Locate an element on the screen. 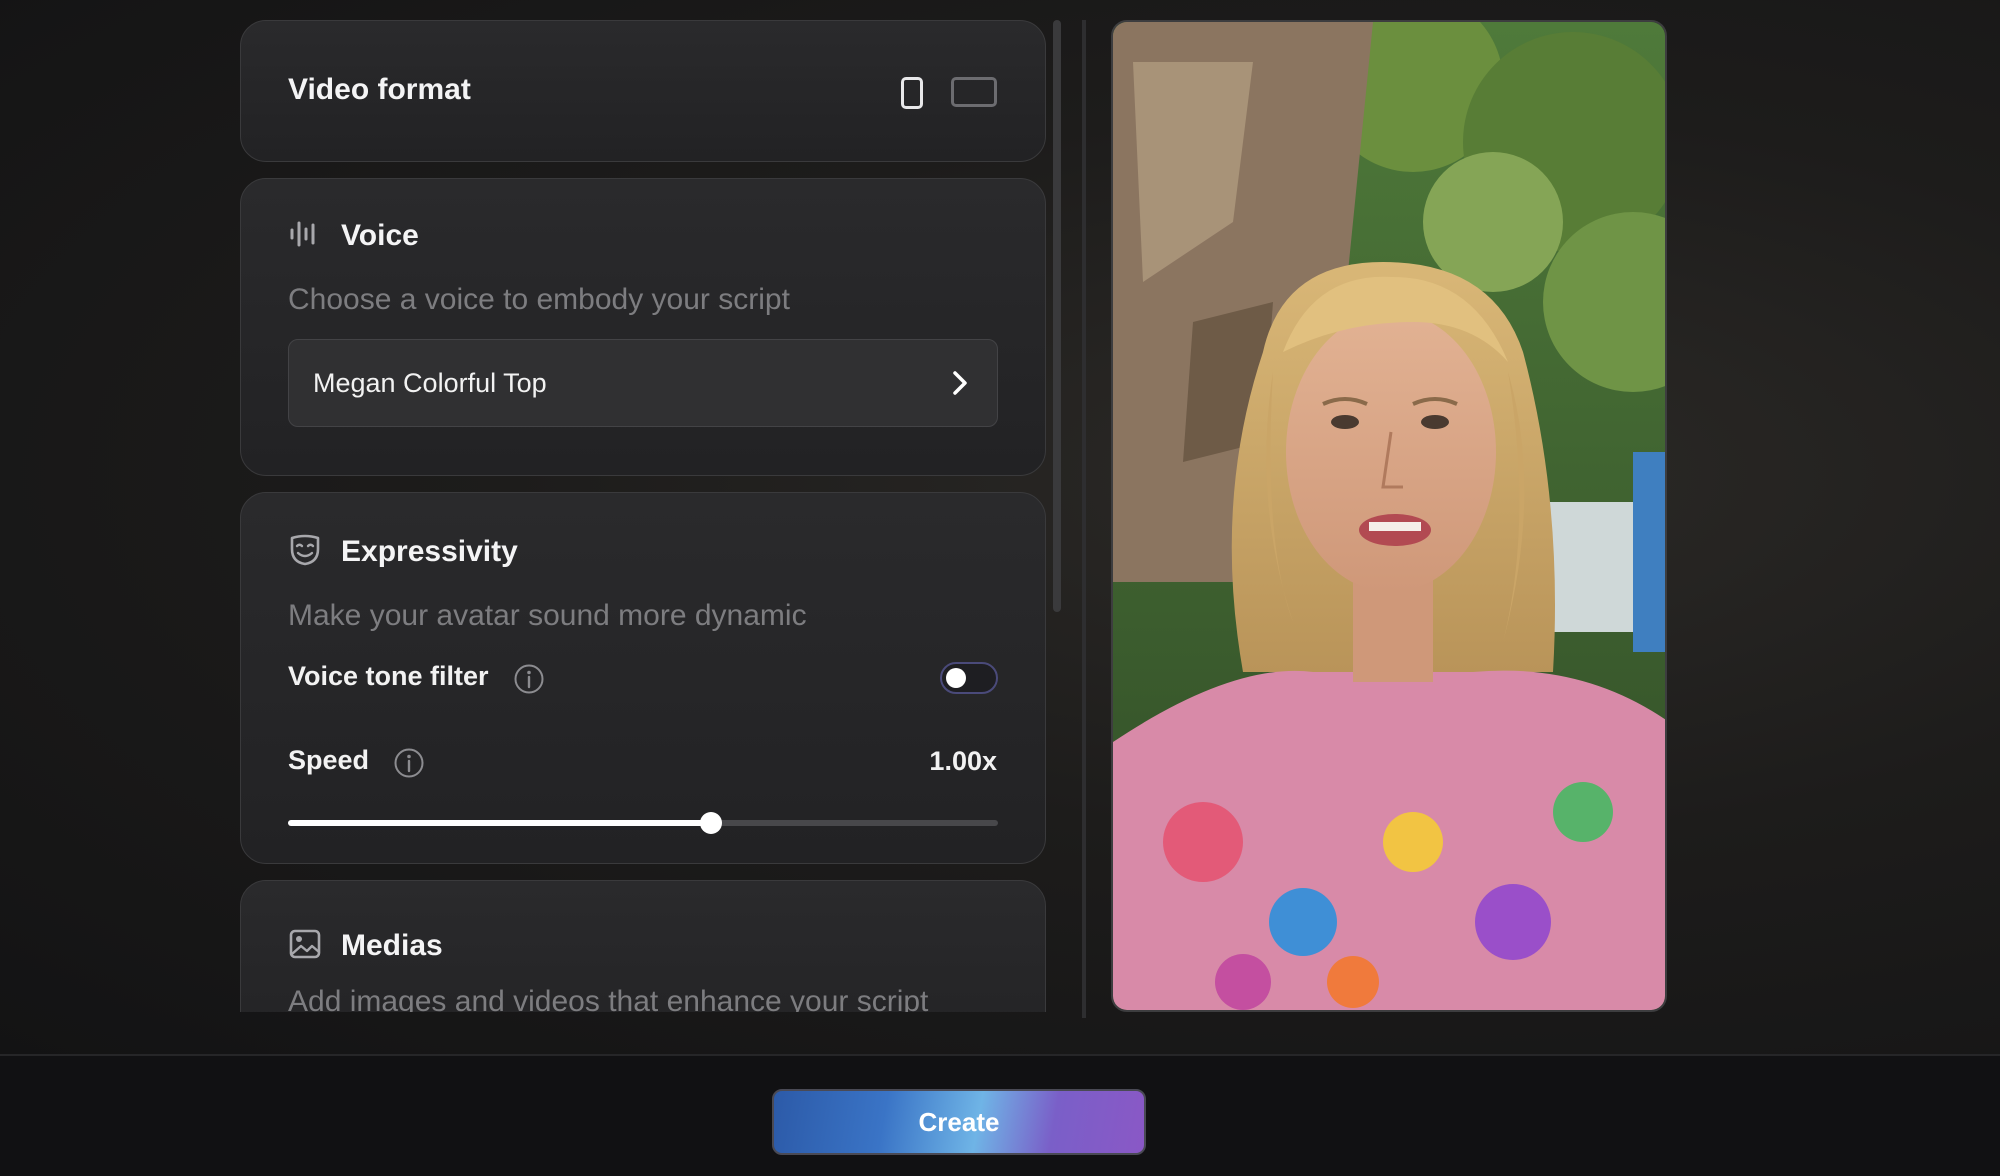 This screenshot has width=2000, height=1176. waveform-icon is located at coordinates (302, 234).